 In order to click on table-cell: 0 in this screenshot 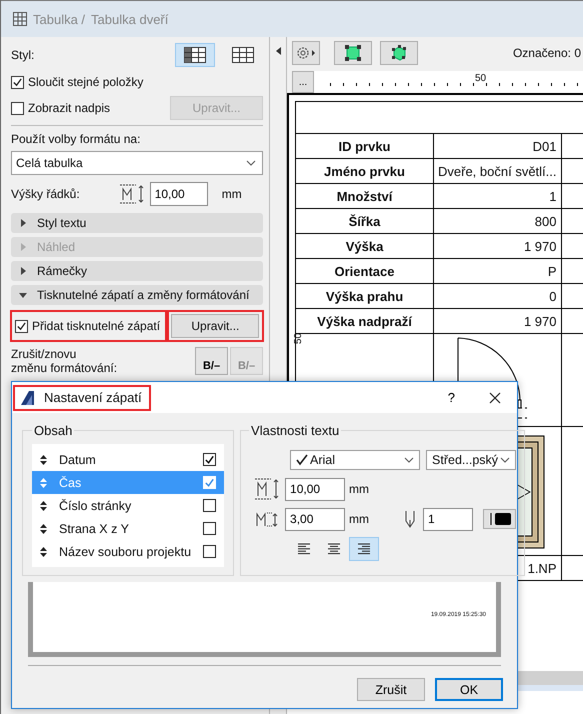, I will do `click(497, 296)`.